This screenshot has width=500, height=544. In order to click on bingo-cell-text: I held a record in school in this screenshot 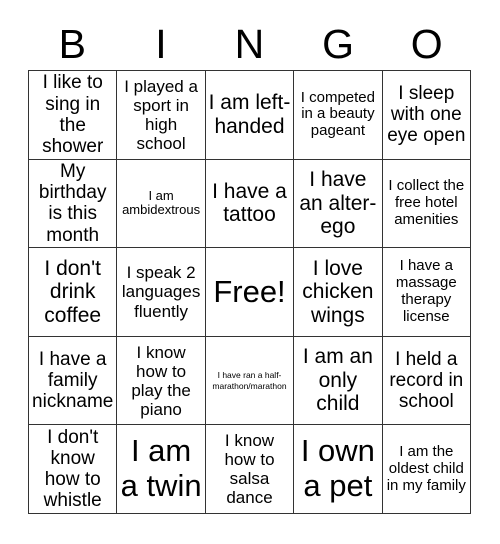, I will do `click(426, 380)`.